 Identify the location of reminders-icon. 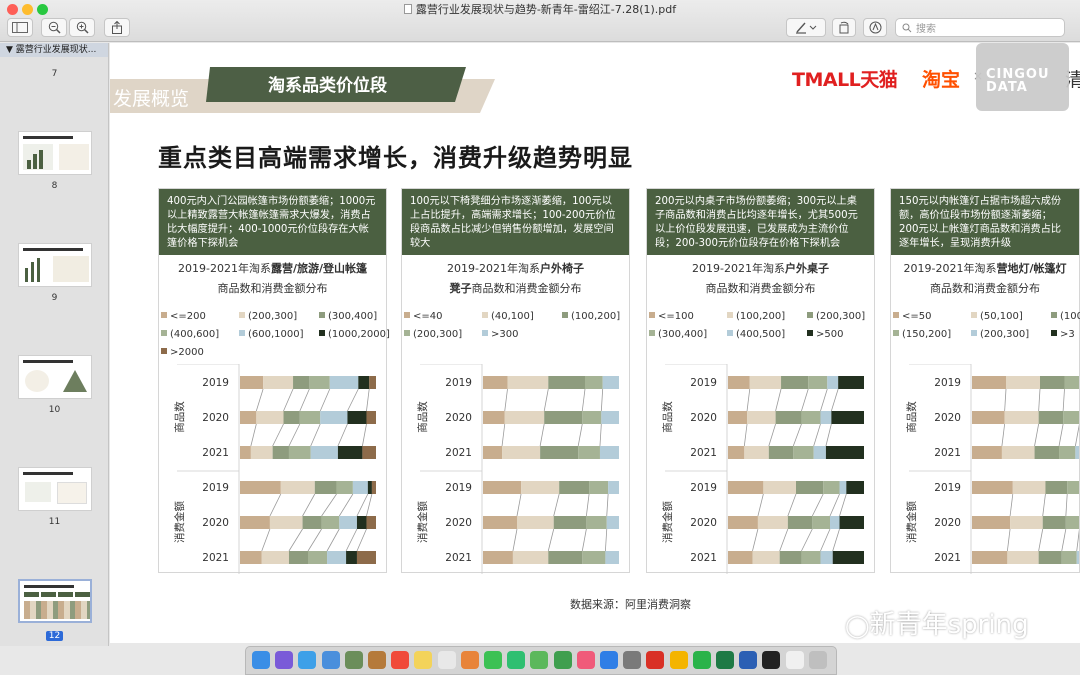
(446, 660).